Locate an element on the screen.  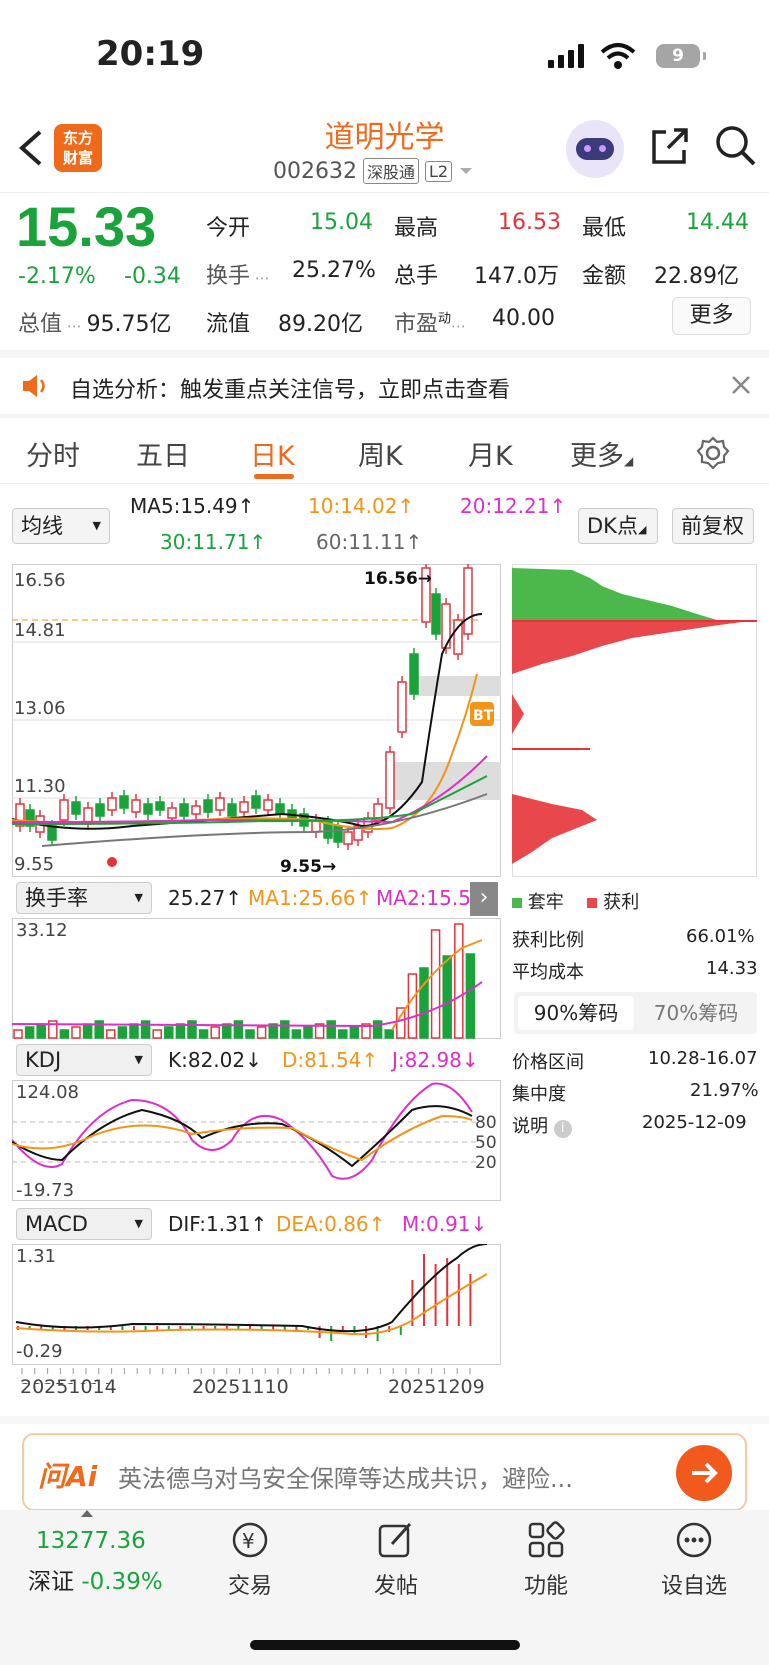
edit-post-icon is located at coordinates (395, 1540).